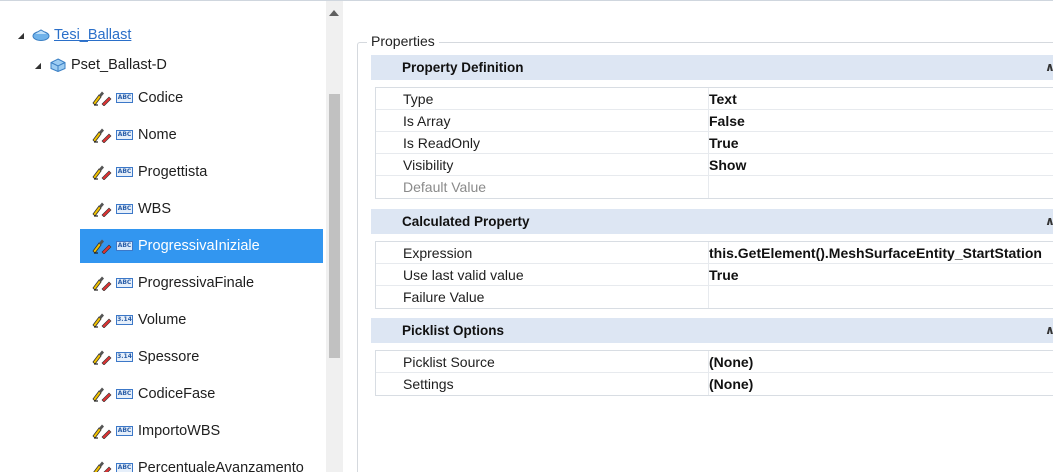 The width and height of the screenshot is (1053, 472). I want to click on tree-property-label: PercentualeAvanzamento, so click(221, 466).